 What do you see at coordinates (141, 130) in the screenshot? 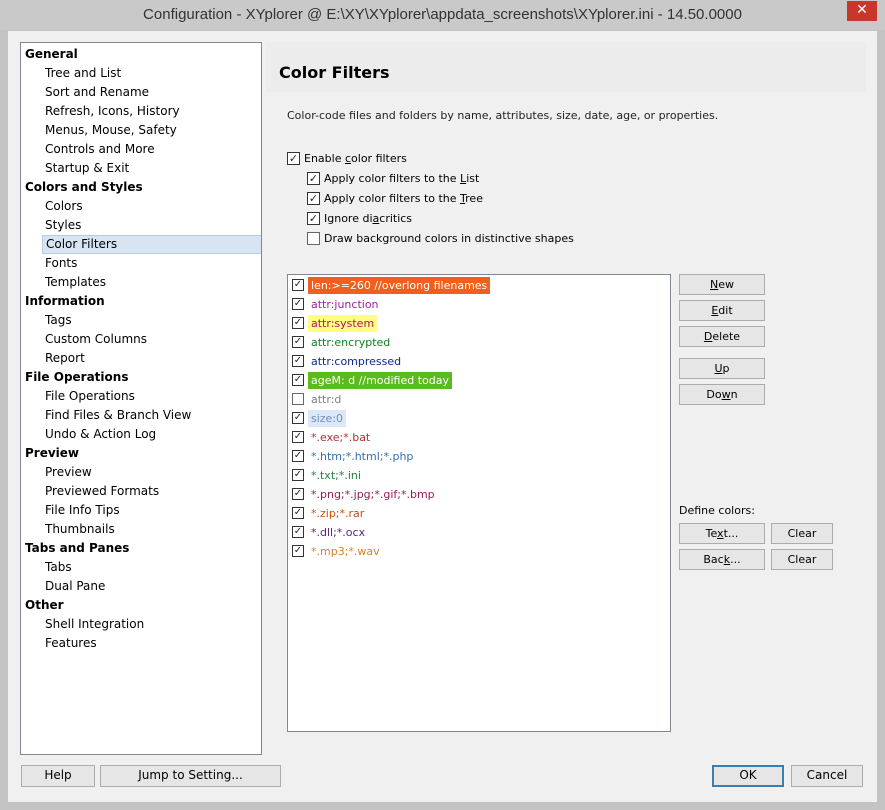
I see `tree-item: Menus, Mouse, Safety` at bounding box center [141, 130].